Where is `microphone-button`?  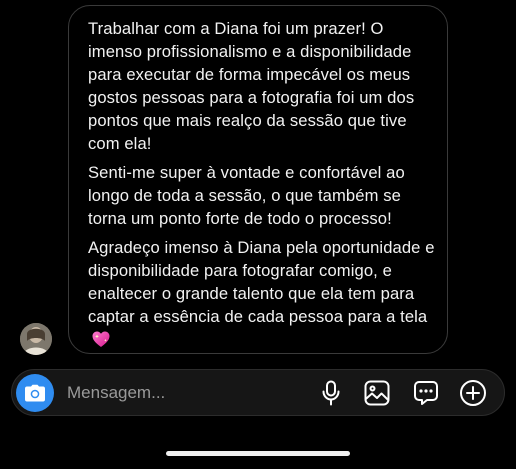
microphone-button is located at coordinates (331, 393).